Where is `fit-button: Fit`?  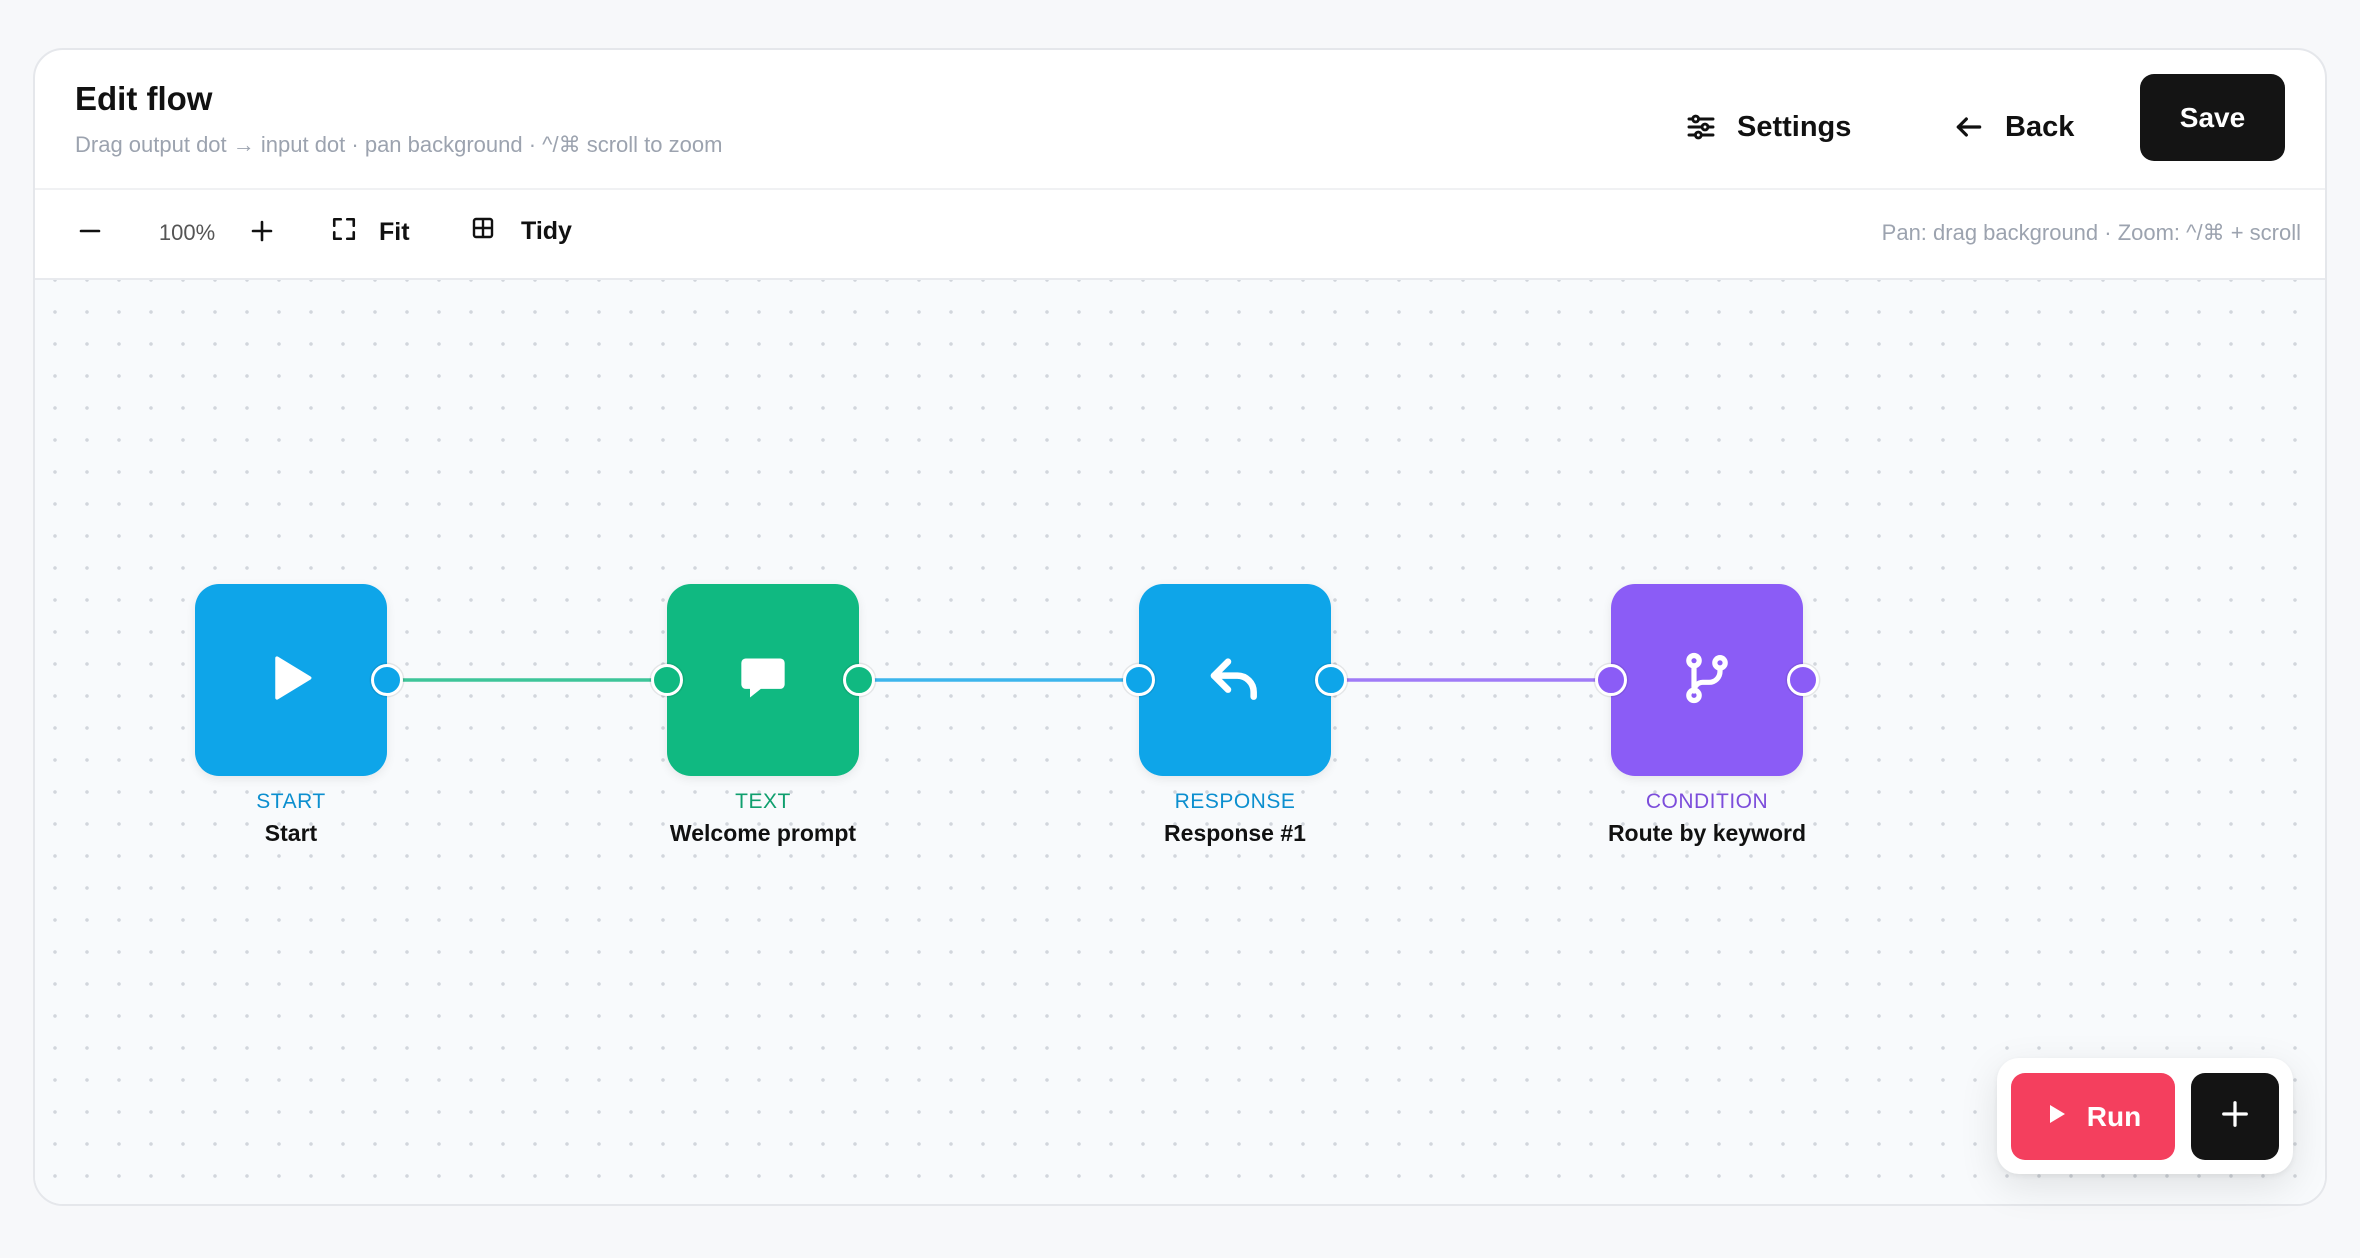
fit-button: Fit is located at coordinates (370, 232).